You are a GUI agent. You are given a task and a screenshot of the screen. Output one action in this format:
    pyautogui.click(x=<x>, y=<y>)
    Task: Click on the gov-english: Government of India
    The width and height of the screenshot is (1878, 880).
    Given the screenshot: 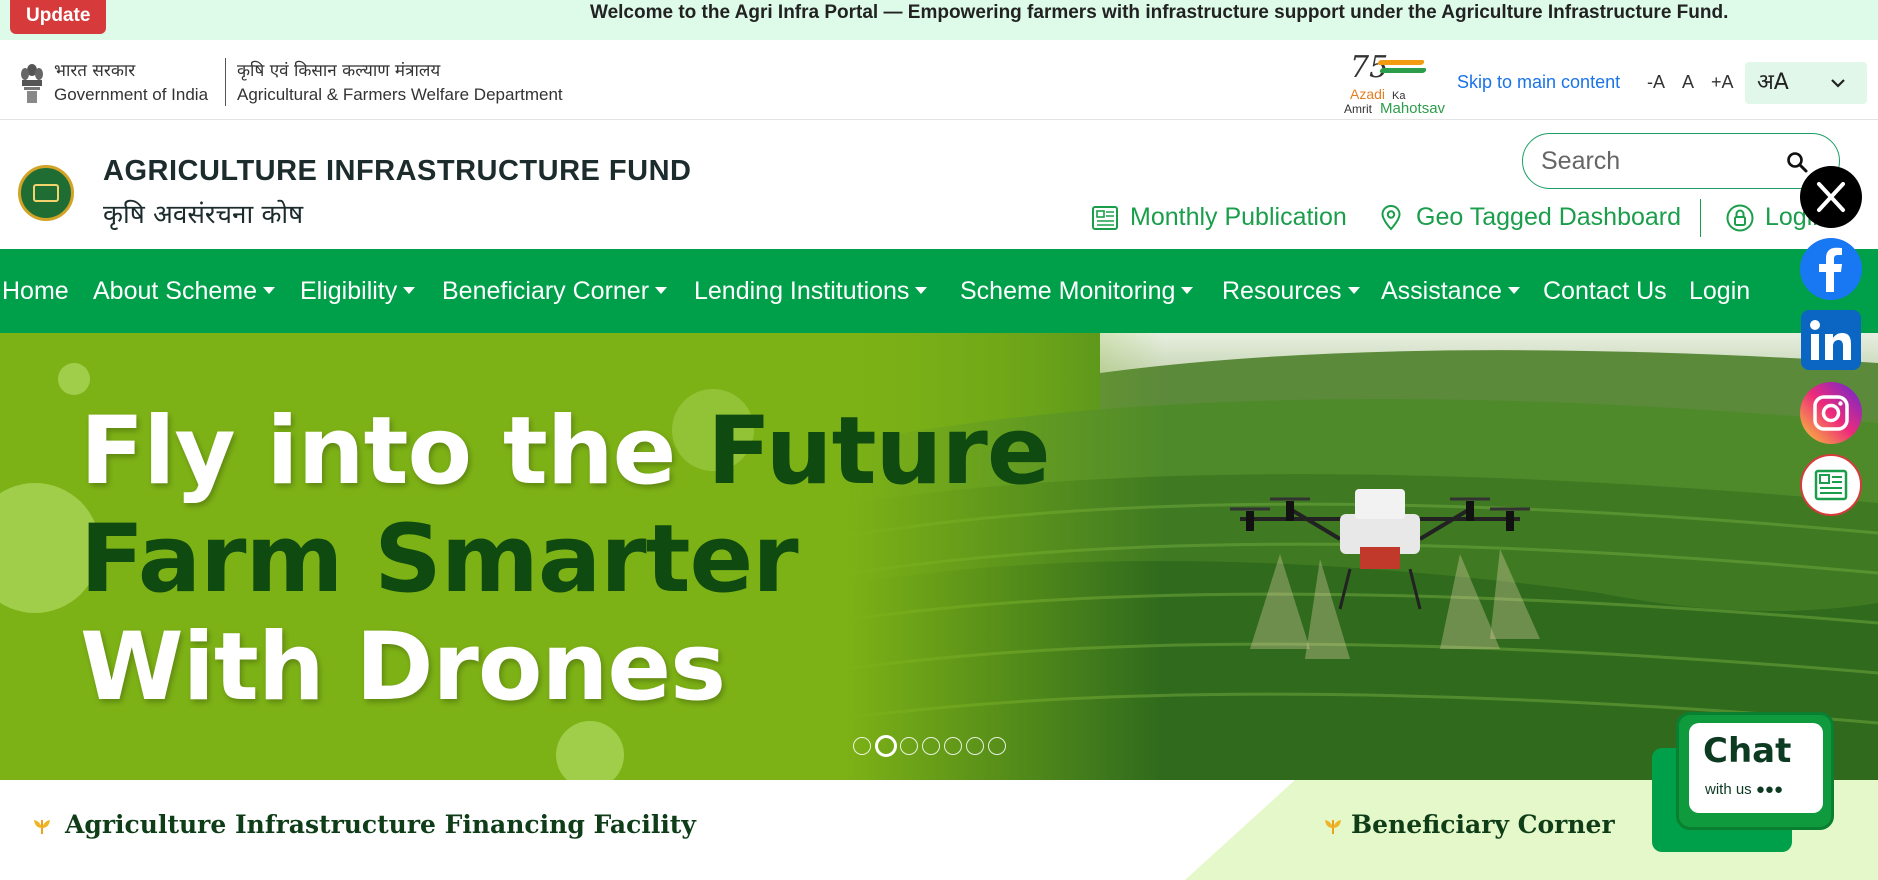 What is the action you would take?
    pyautogui.click(x=131, y=94)
    